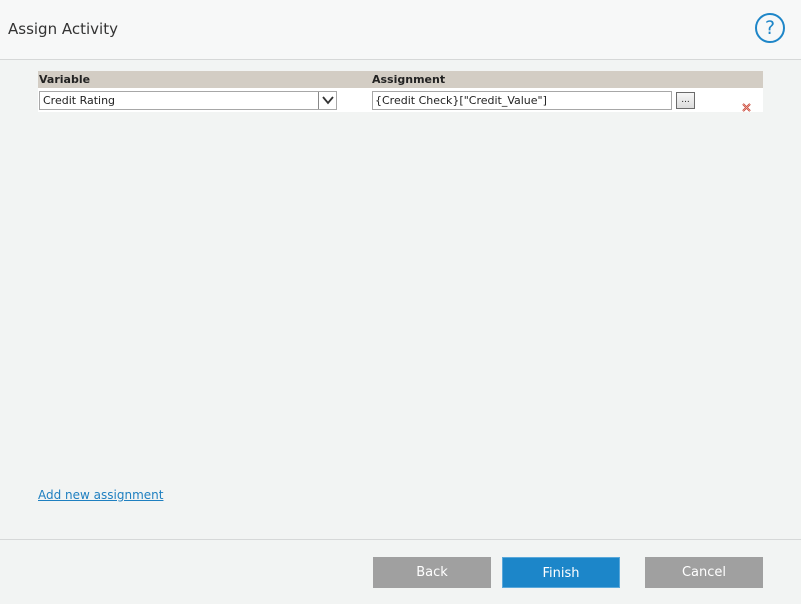 This screenshot has height=604, width=801. I want to click on dialog-header: Assign Activity ?, so click(400, 30).